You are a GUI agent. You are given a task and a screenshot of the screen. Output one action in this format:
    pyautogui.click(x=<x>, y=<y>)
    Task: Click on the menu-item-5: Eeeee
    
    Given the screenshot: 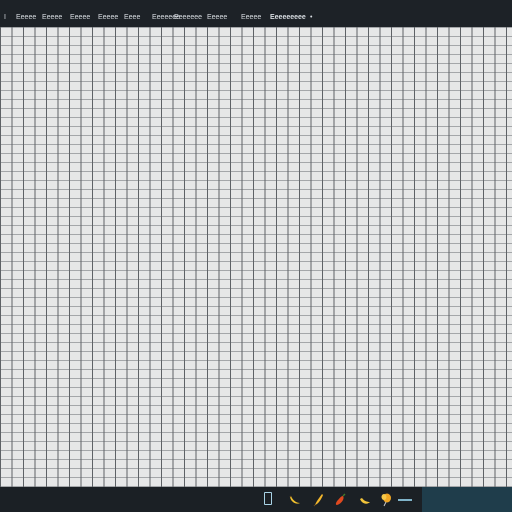 What is the action you would take?
    pyautogui.click(x=108, y=18)
    